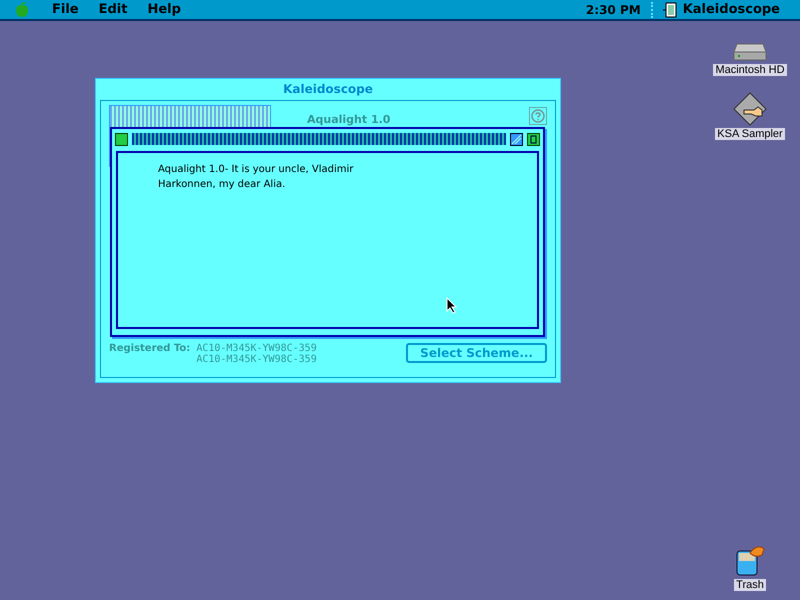 This screenshot has height=600, width=800. What do you see at coordinates (533, 139) in the screenshot?
I see `collapse-icon` at bounding box center [533, 139].